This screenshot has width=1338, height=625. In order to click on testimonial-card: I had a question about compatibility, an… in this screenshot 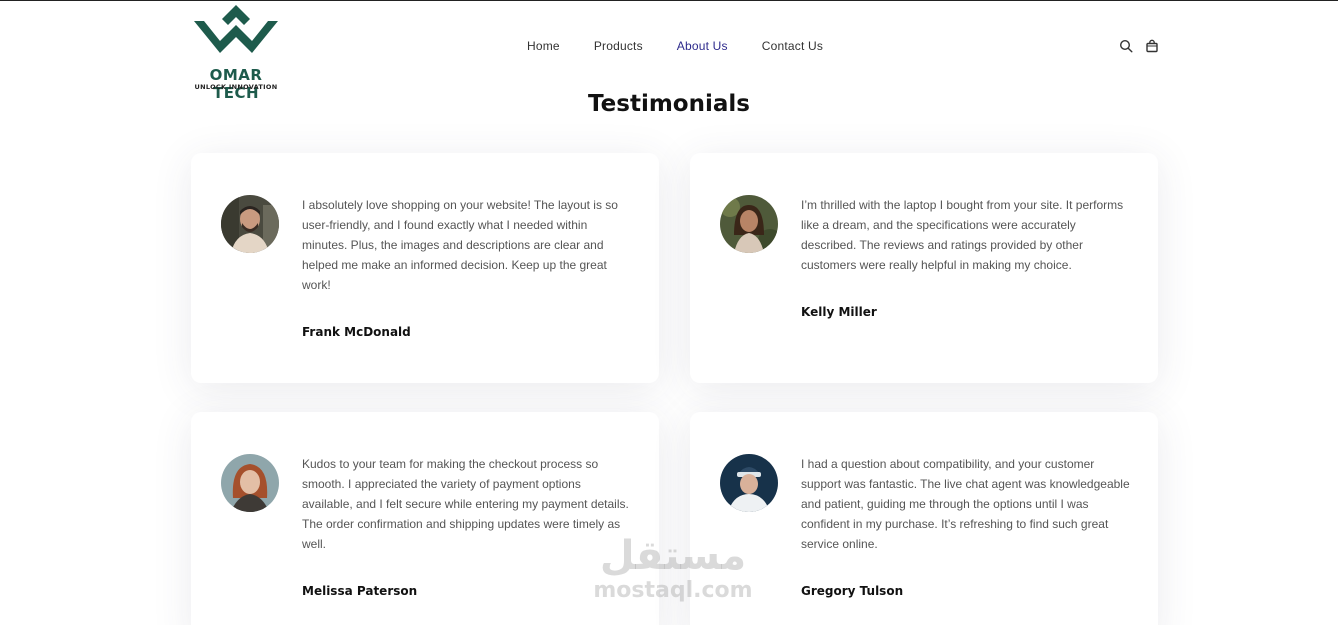, I will do `click(924, 518)`.